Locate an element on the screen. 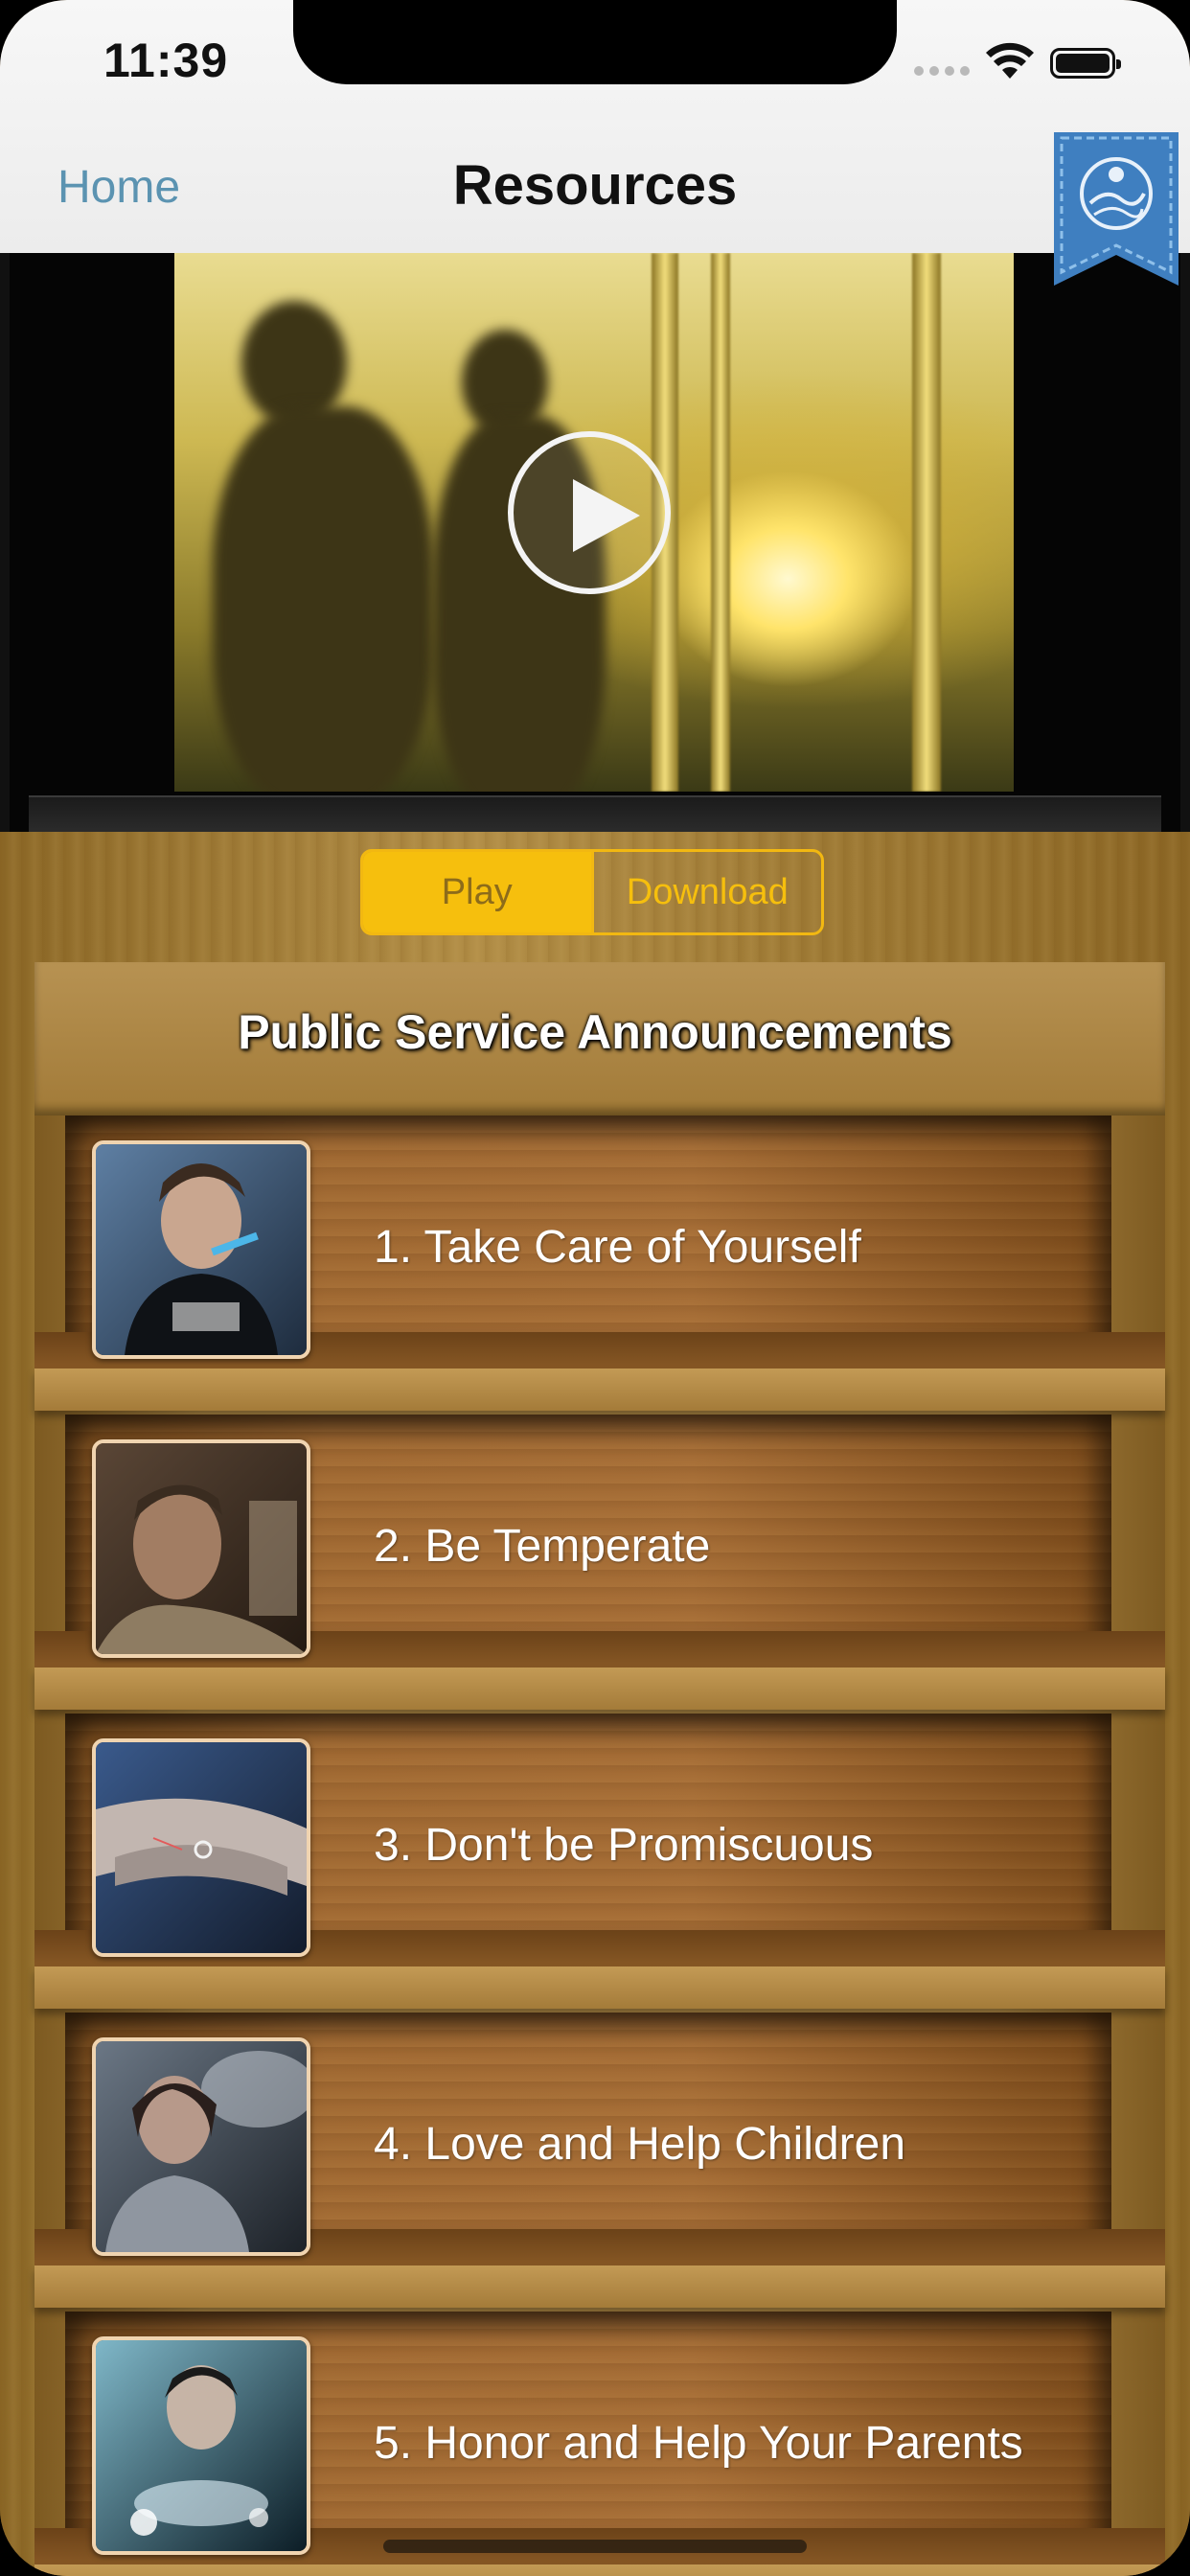 This screenshot has height=2576, width=1190. status-icons is located at coordinates (1029, 61).